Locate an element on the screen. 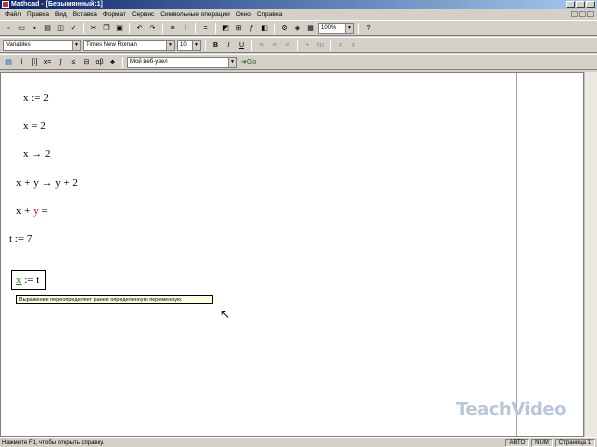 This screenshot has height=447, width=597. component-icon: ◈ is located at coordinates (297, 28).